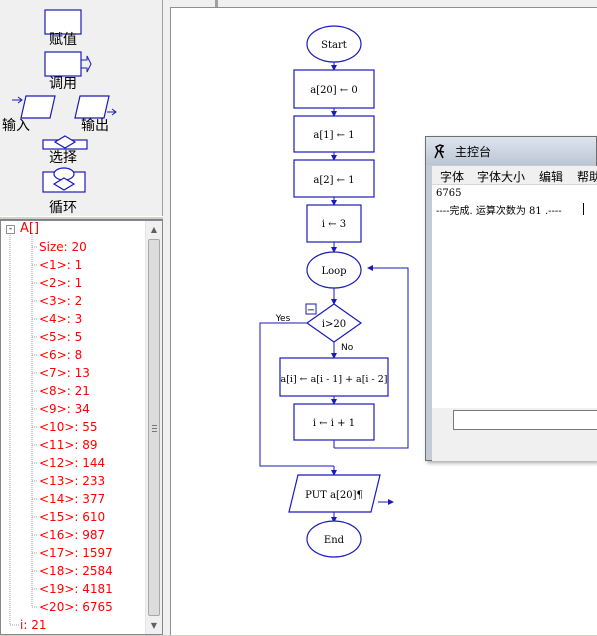 This screenshot has height=636, width=597. Describe the element at coordinates (68, 427) in the screenshot. I see `tree-item: <10>: 55` at that location.